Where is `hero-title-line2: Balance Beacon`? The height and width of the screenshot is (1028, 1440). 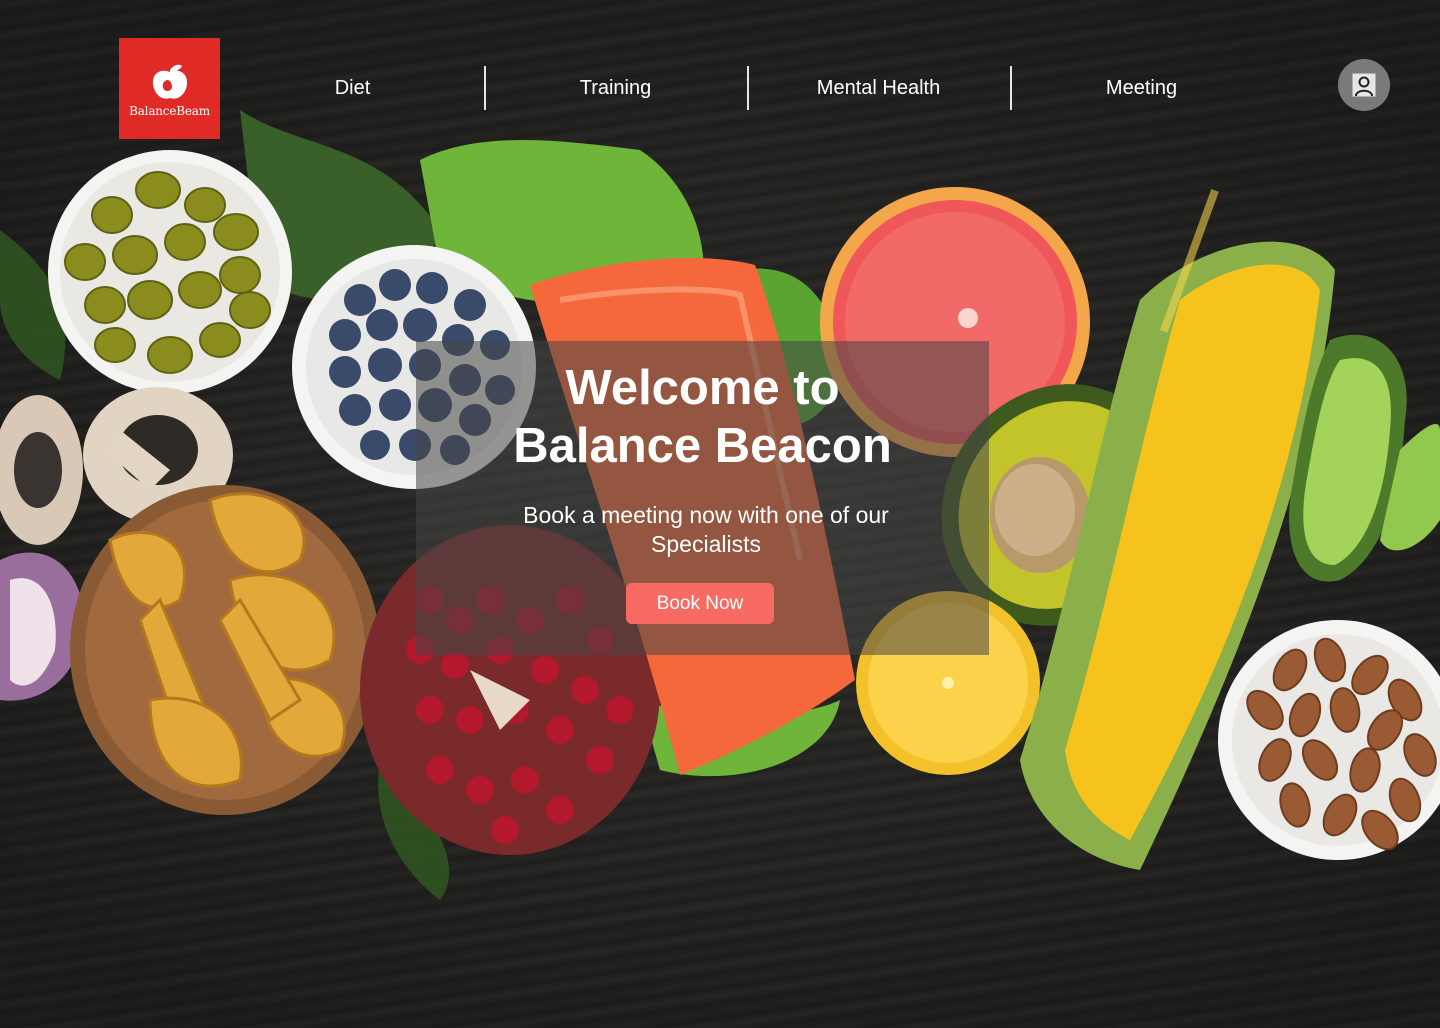 hero-title-line2: Balance Beacon is located at coordinates (702, 446).